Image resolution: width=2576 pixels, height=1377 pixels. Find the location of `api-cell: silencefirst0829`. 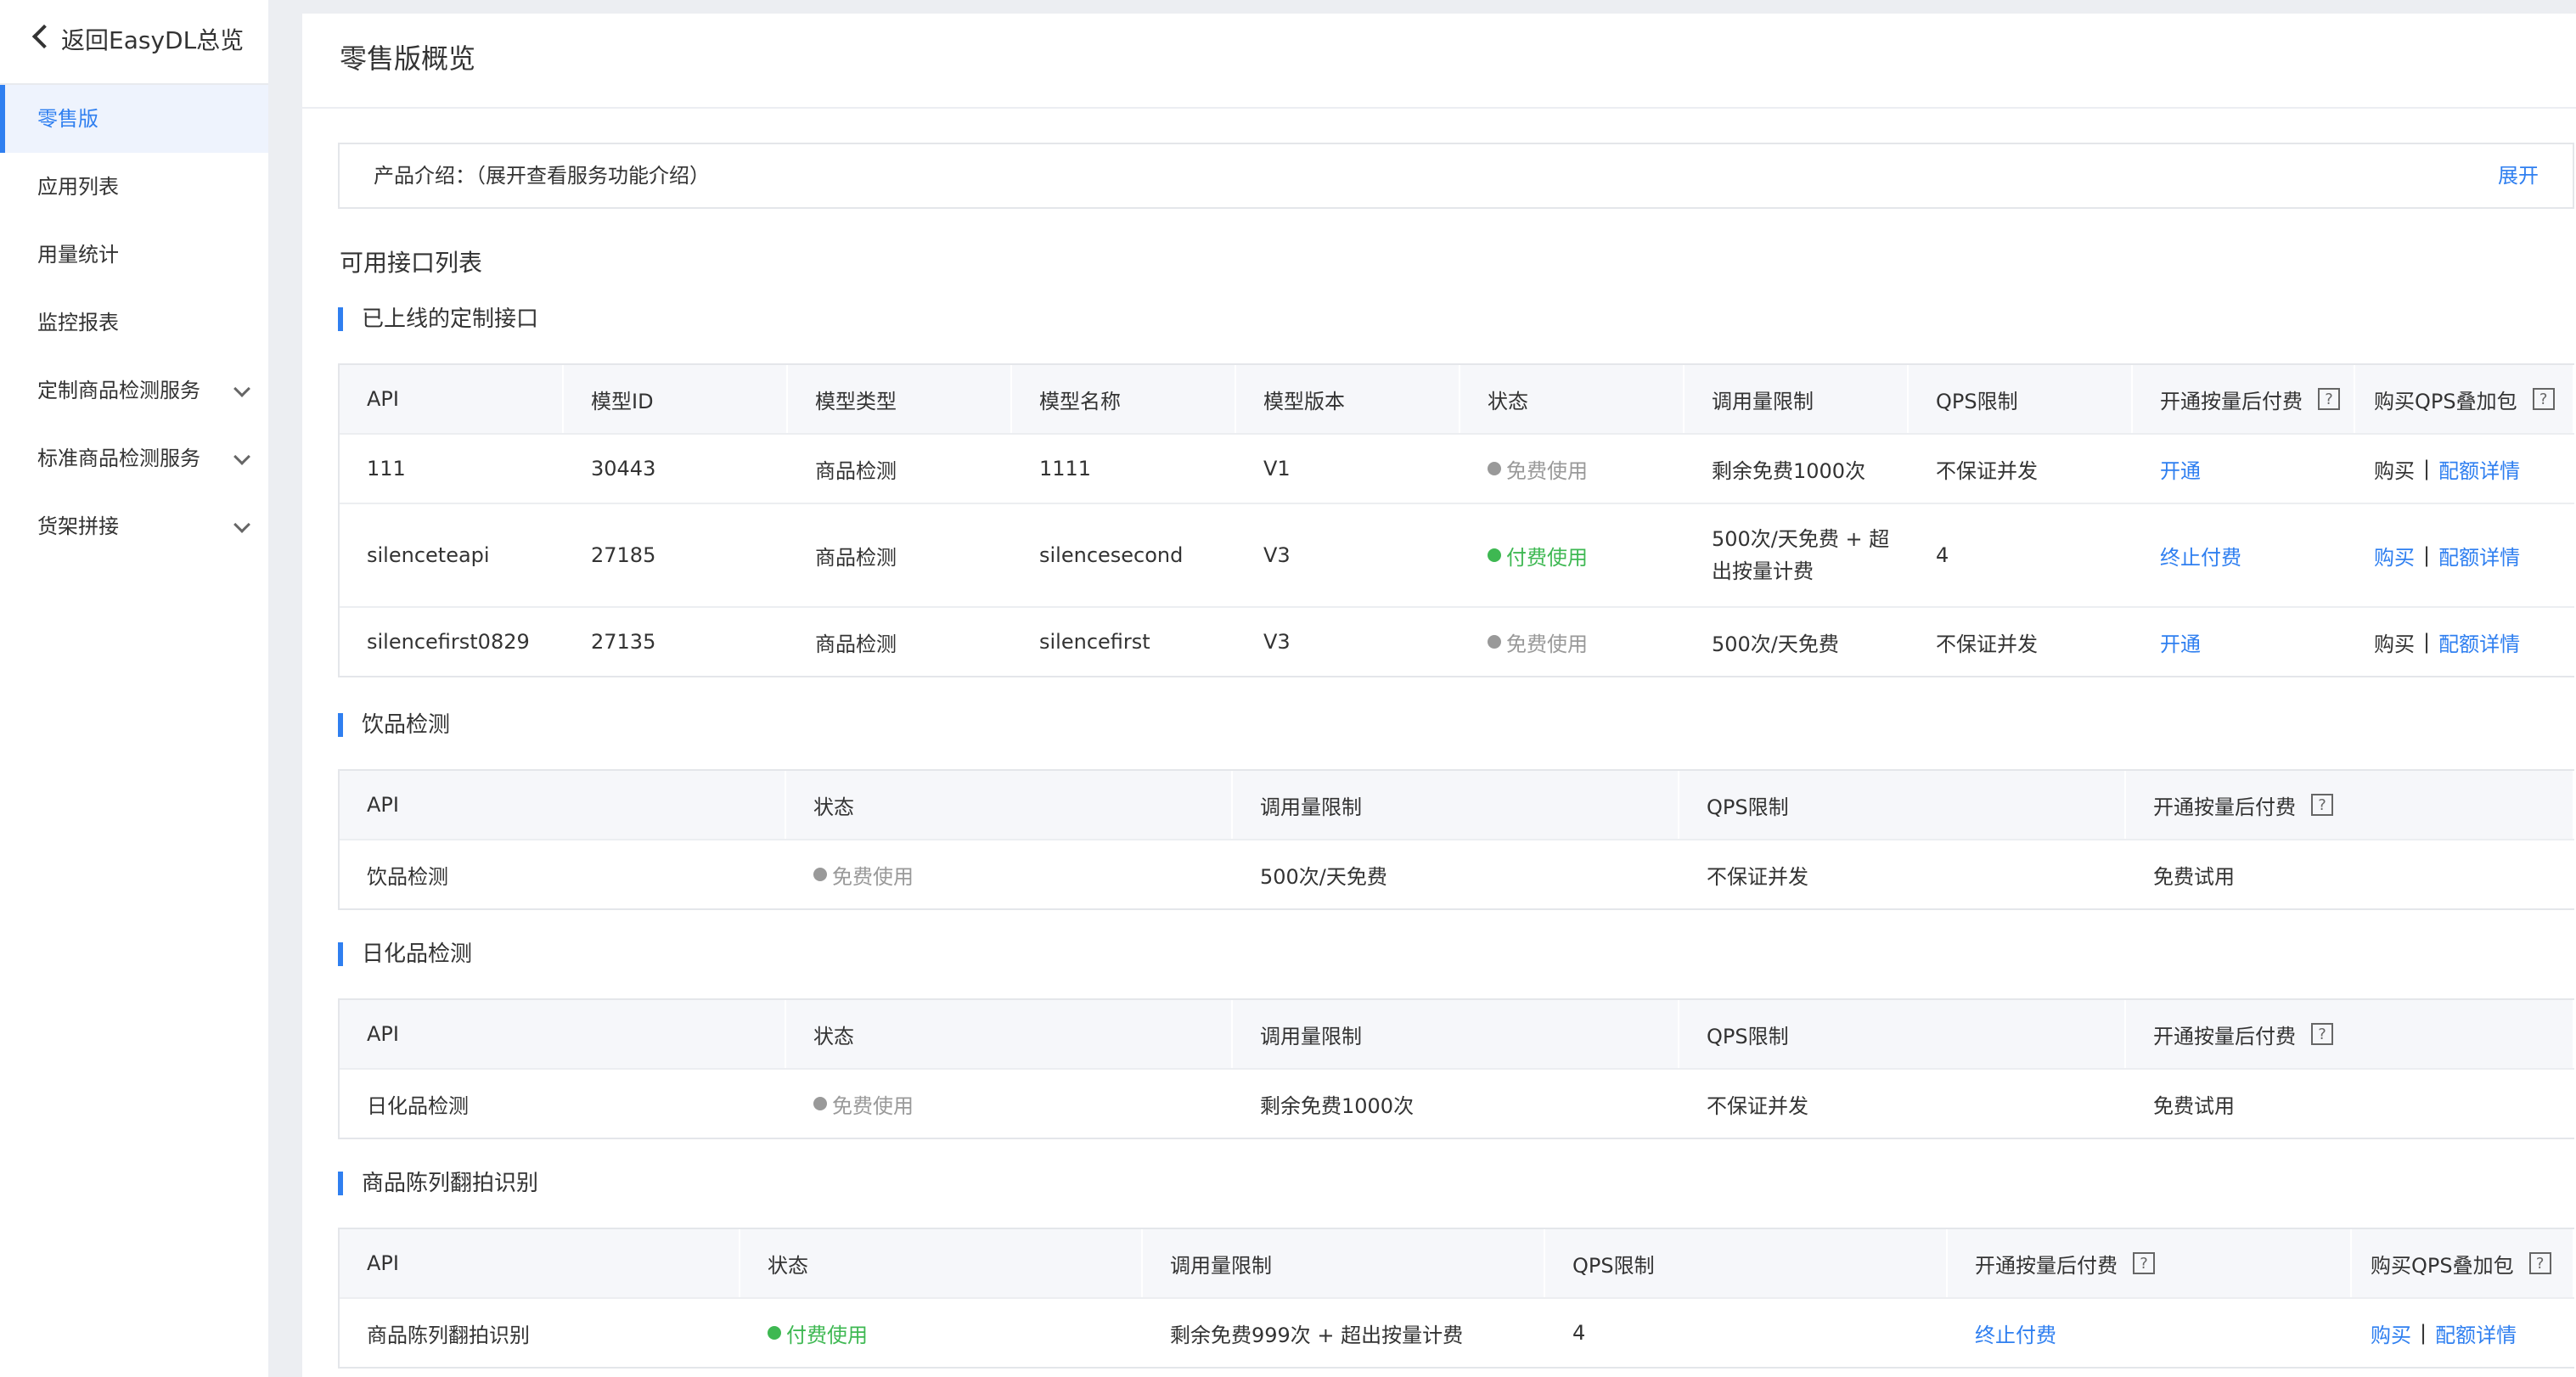

api-cell: silencefirst0829 is located at coordinates (448, 642).